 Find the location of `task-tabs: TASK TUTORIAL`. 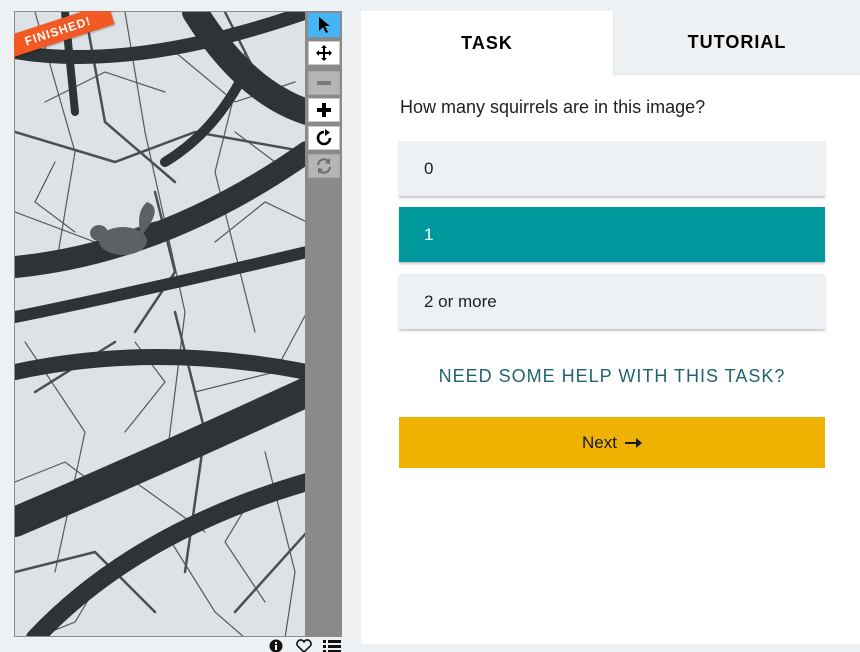

task-tabs: TASK TUTORIAL is located at coordinates (610, 43).